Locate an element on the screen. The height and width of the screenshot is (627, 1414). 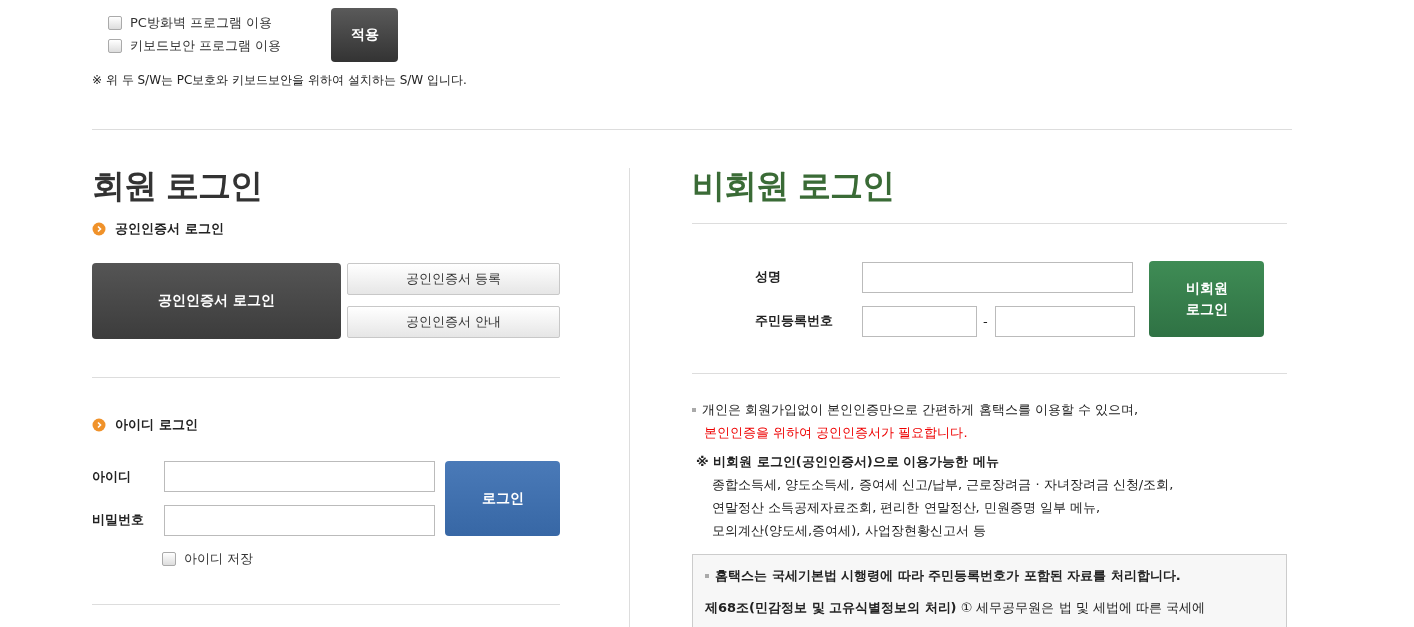
subsection-heading: 공인인증서 로그인 is located at coordinates (169, 229).